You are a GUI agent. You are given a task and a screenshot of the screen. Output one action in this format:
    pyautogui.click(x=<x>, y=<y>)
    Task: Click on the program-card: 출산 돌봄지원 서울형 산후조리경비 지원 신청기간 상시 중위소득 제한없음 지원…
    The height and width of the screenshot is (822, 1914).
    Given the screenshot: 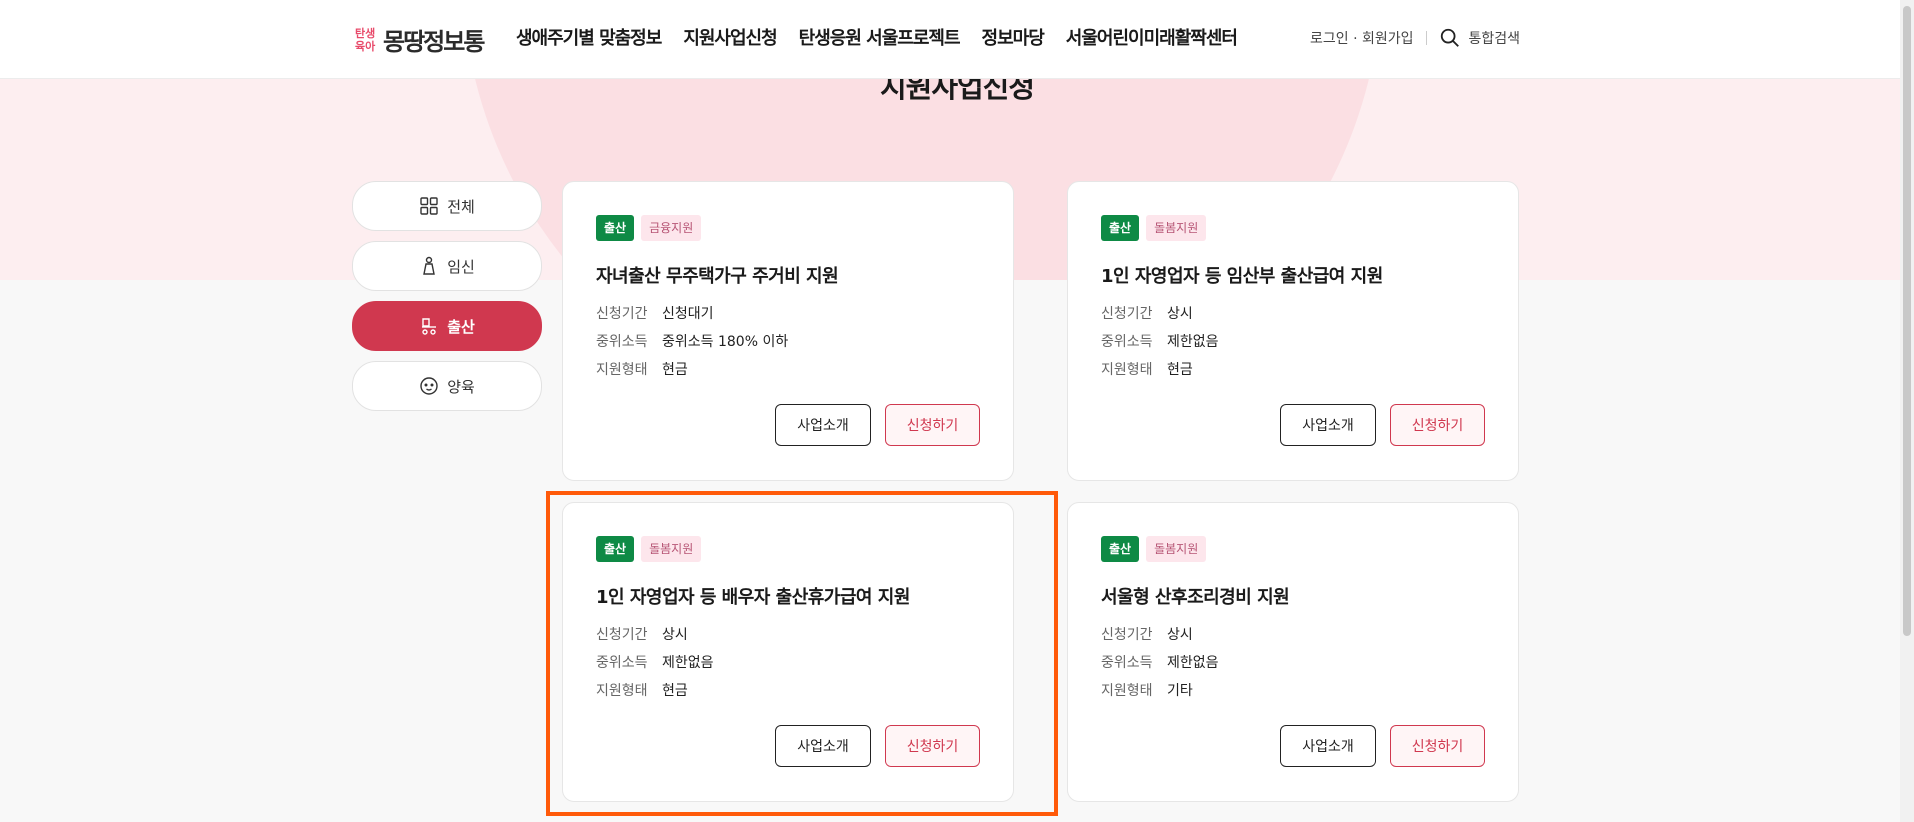 What is the action you would take?
    pyautogui.click(x=1293, y=652)
    